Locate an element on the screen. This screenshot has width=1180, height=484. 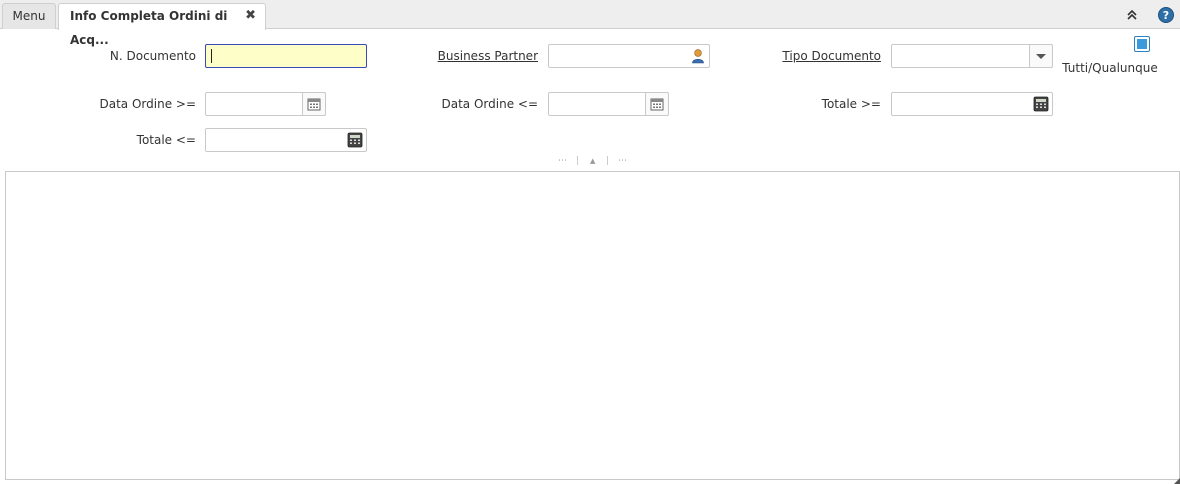
collapse-up-icon: ▲ is located at coordinates (592, 161).